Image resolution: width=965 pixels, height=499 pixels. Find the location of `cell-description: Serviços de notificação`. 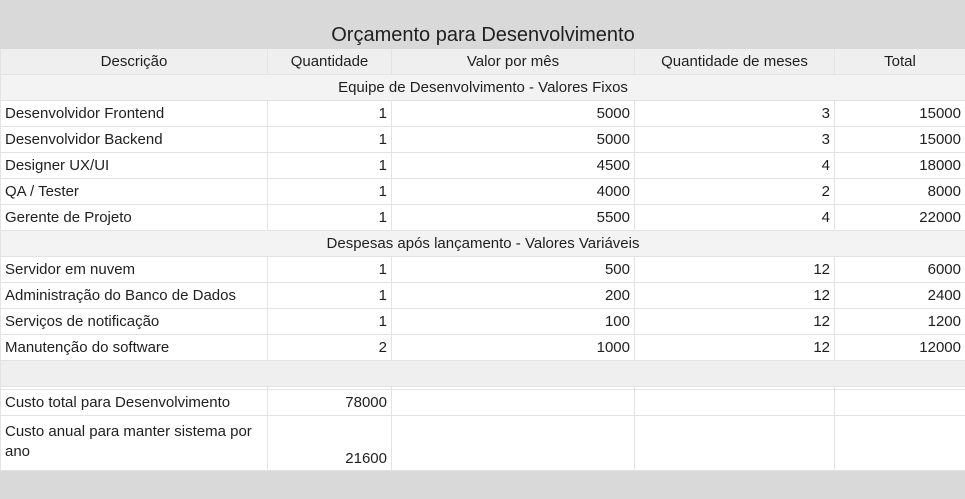

cell-description: Serviços de notificação is located at coordinates (134, 322).